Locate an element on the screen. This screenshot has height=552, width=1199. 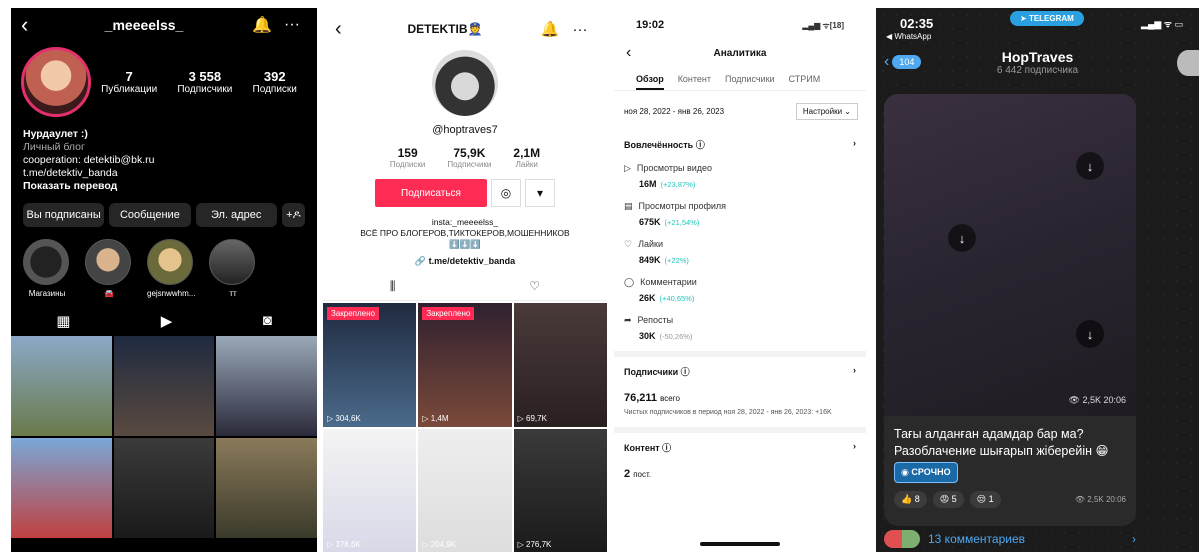
add-user-button: +ዶ is located at coordinates (293, 215).